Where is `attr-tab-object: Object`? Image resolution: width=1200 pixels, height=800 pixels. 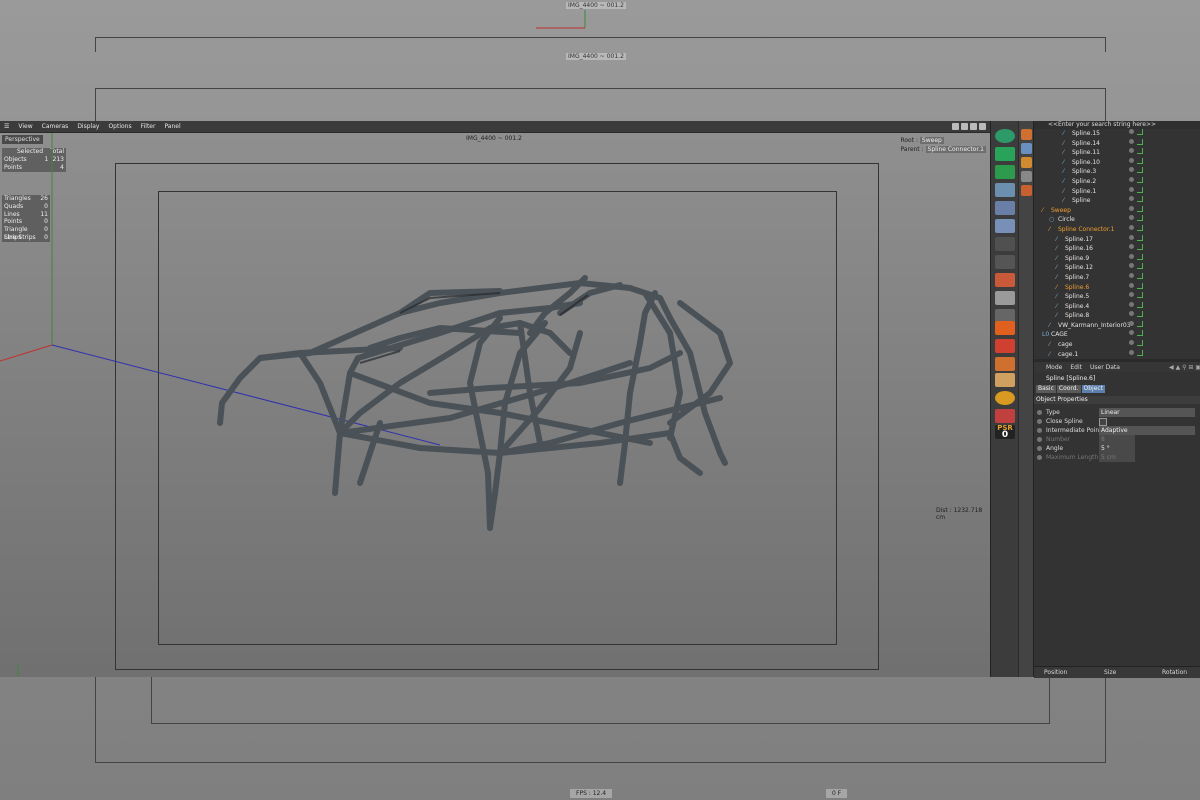 attr-tab-object: Object is located at coordinates (1093, 389).